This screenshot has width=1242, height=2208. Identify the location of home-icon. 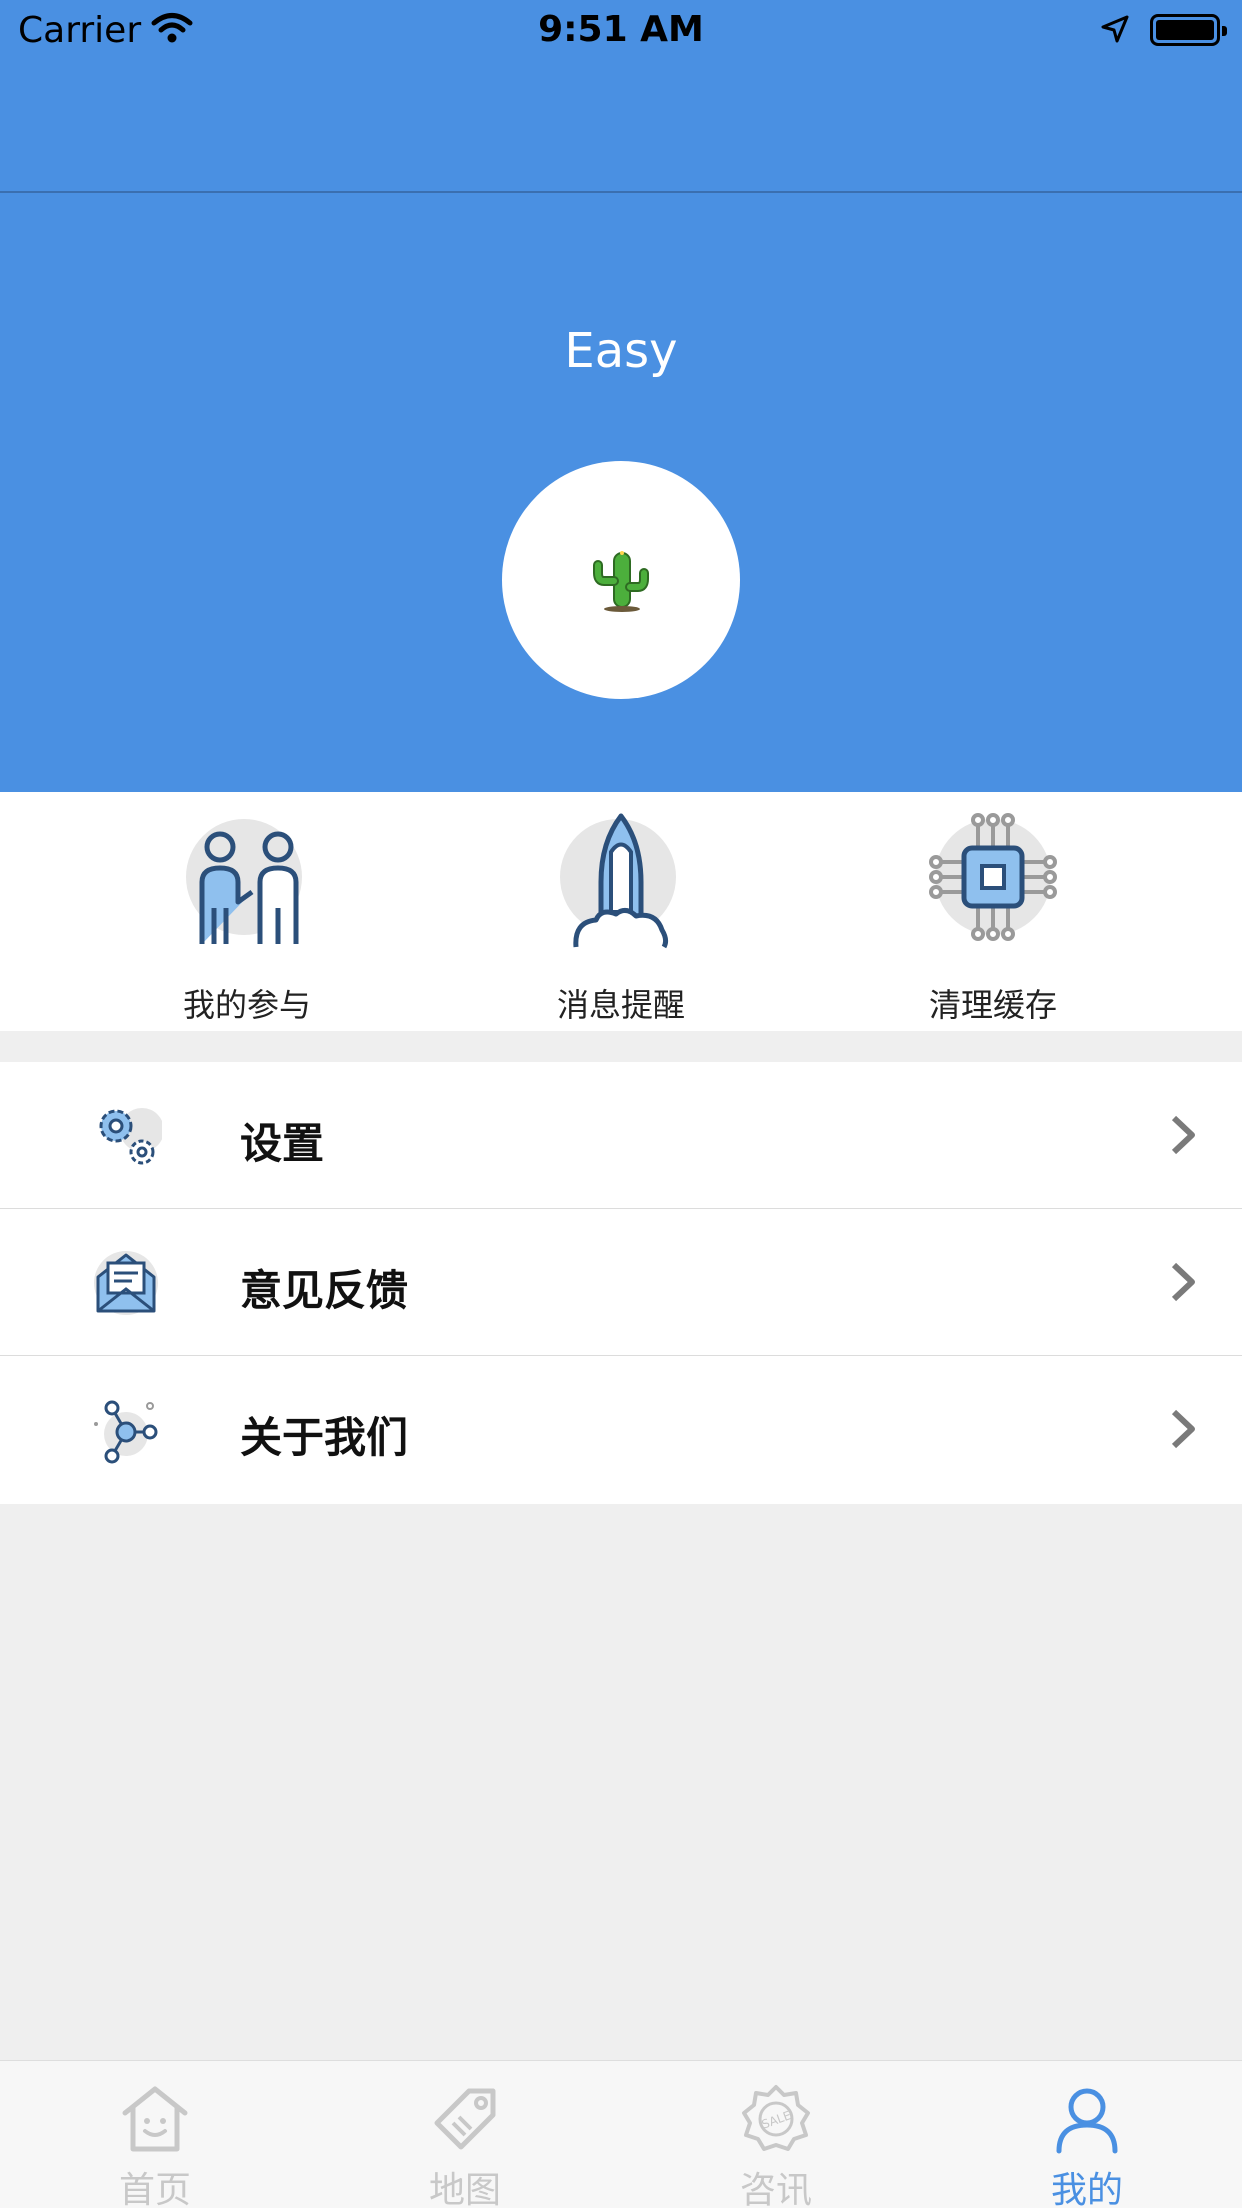
(155, 2119).